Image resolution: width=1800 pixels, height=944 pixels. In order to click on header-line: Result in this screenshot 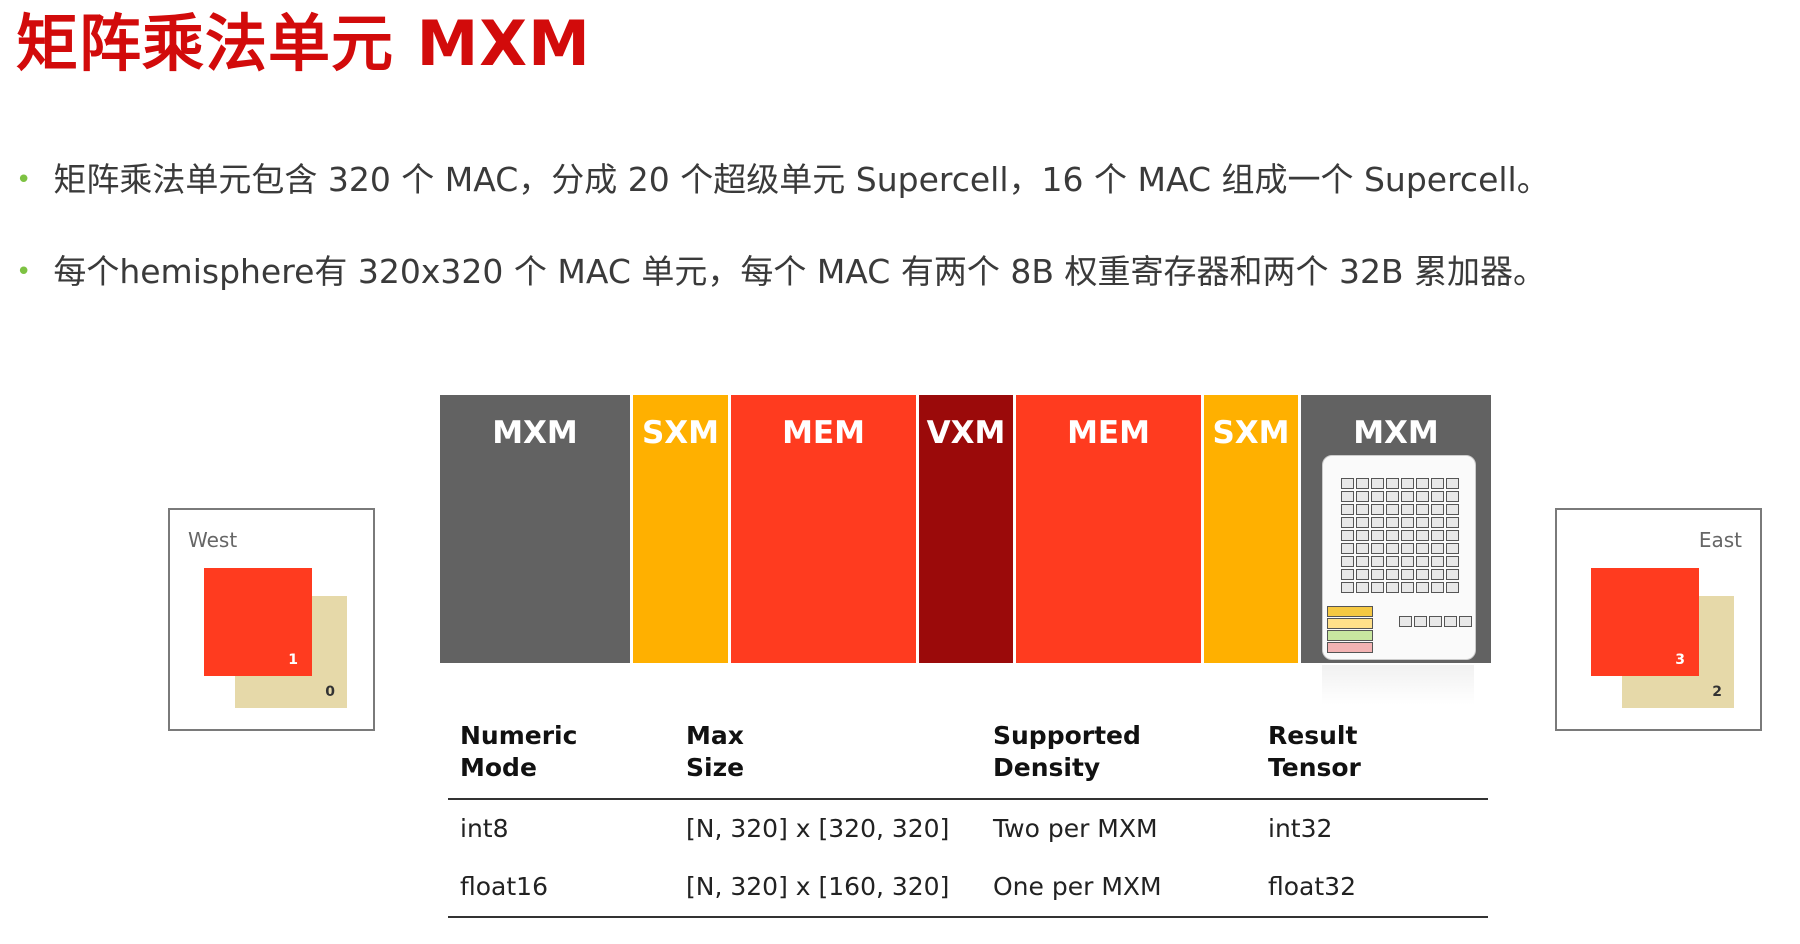, I will do `click(1313, 735)`.